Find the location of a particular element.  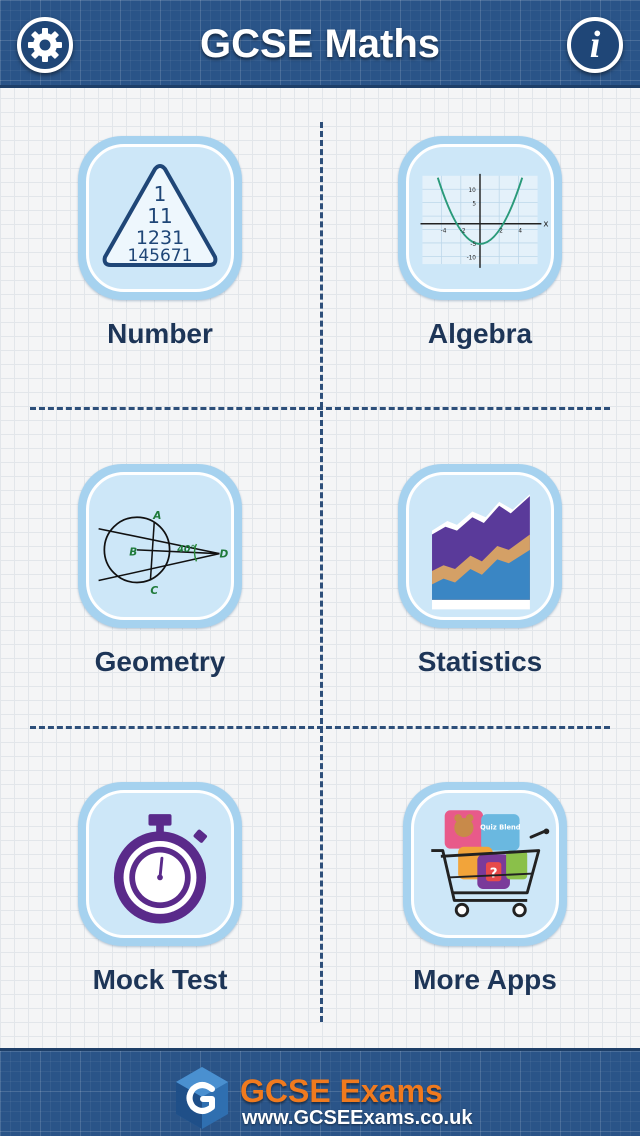

x-tick: -4 is located at coordinates (444, 231).